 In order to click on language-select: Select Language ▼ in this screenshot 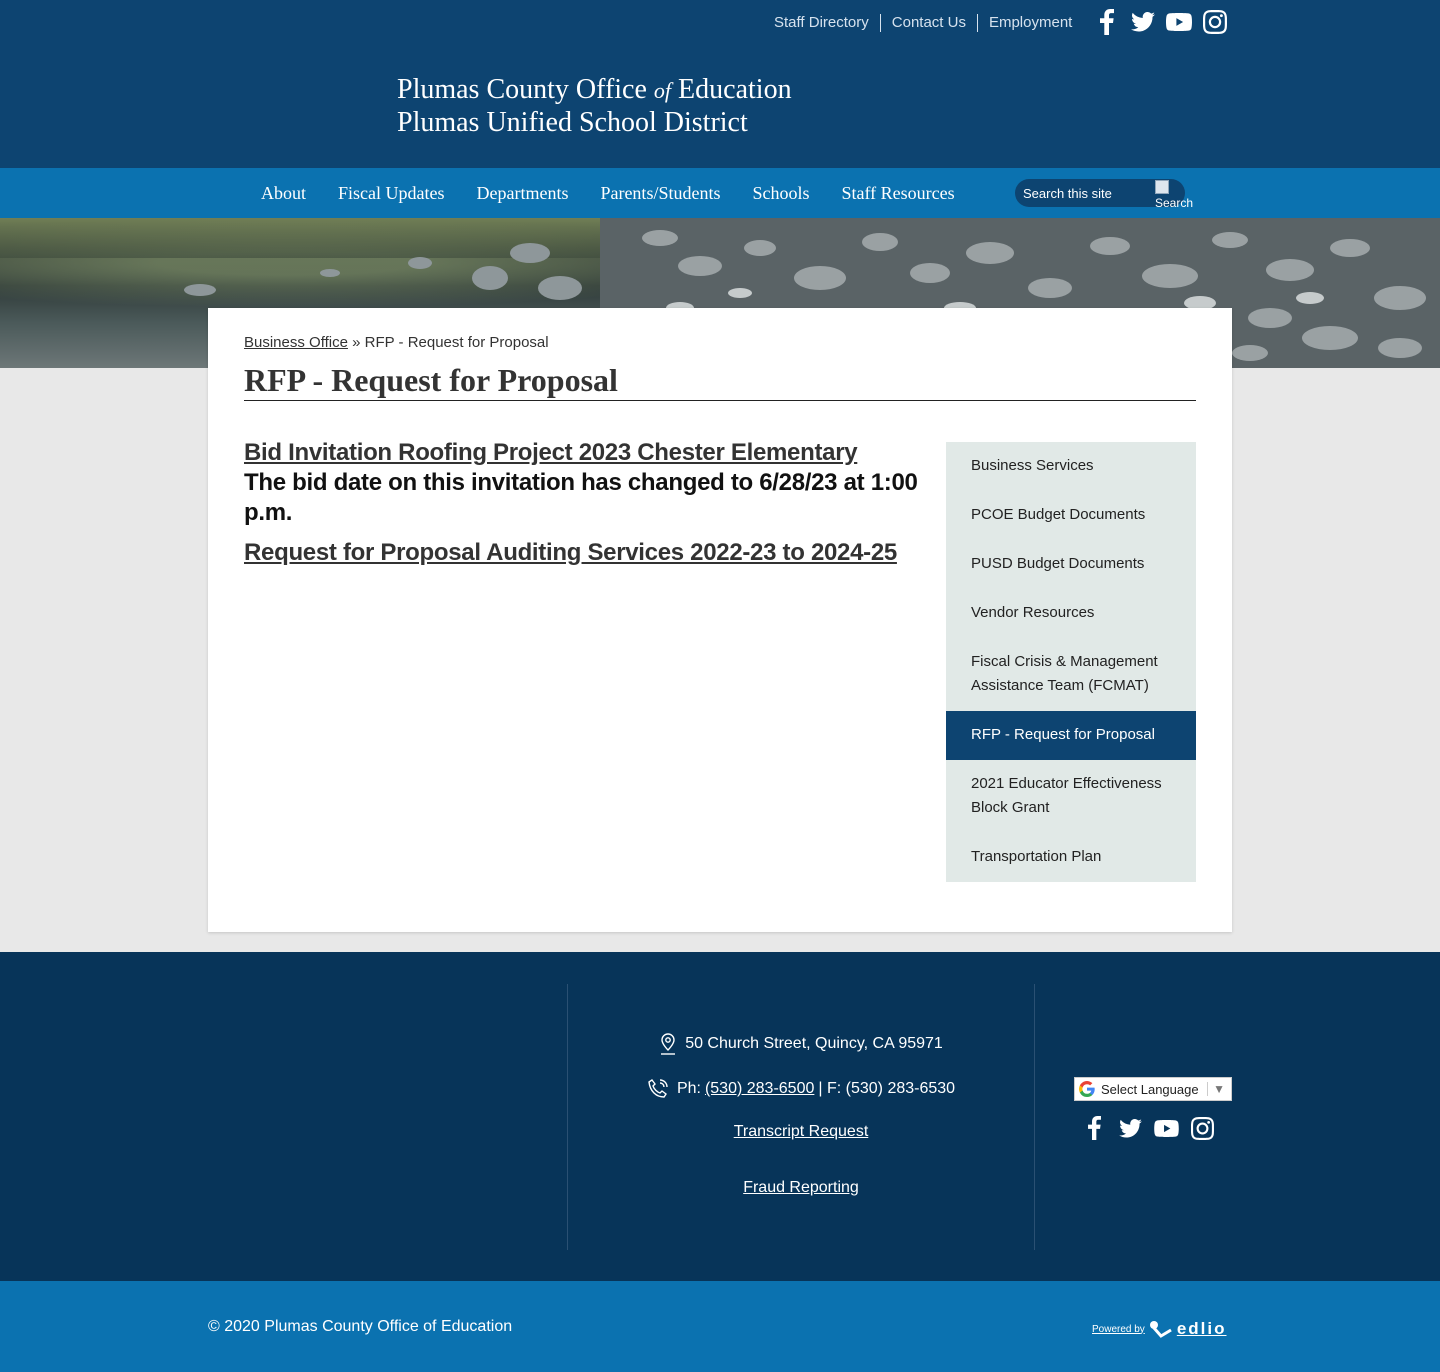, I will do `click(1153, 1089)`.